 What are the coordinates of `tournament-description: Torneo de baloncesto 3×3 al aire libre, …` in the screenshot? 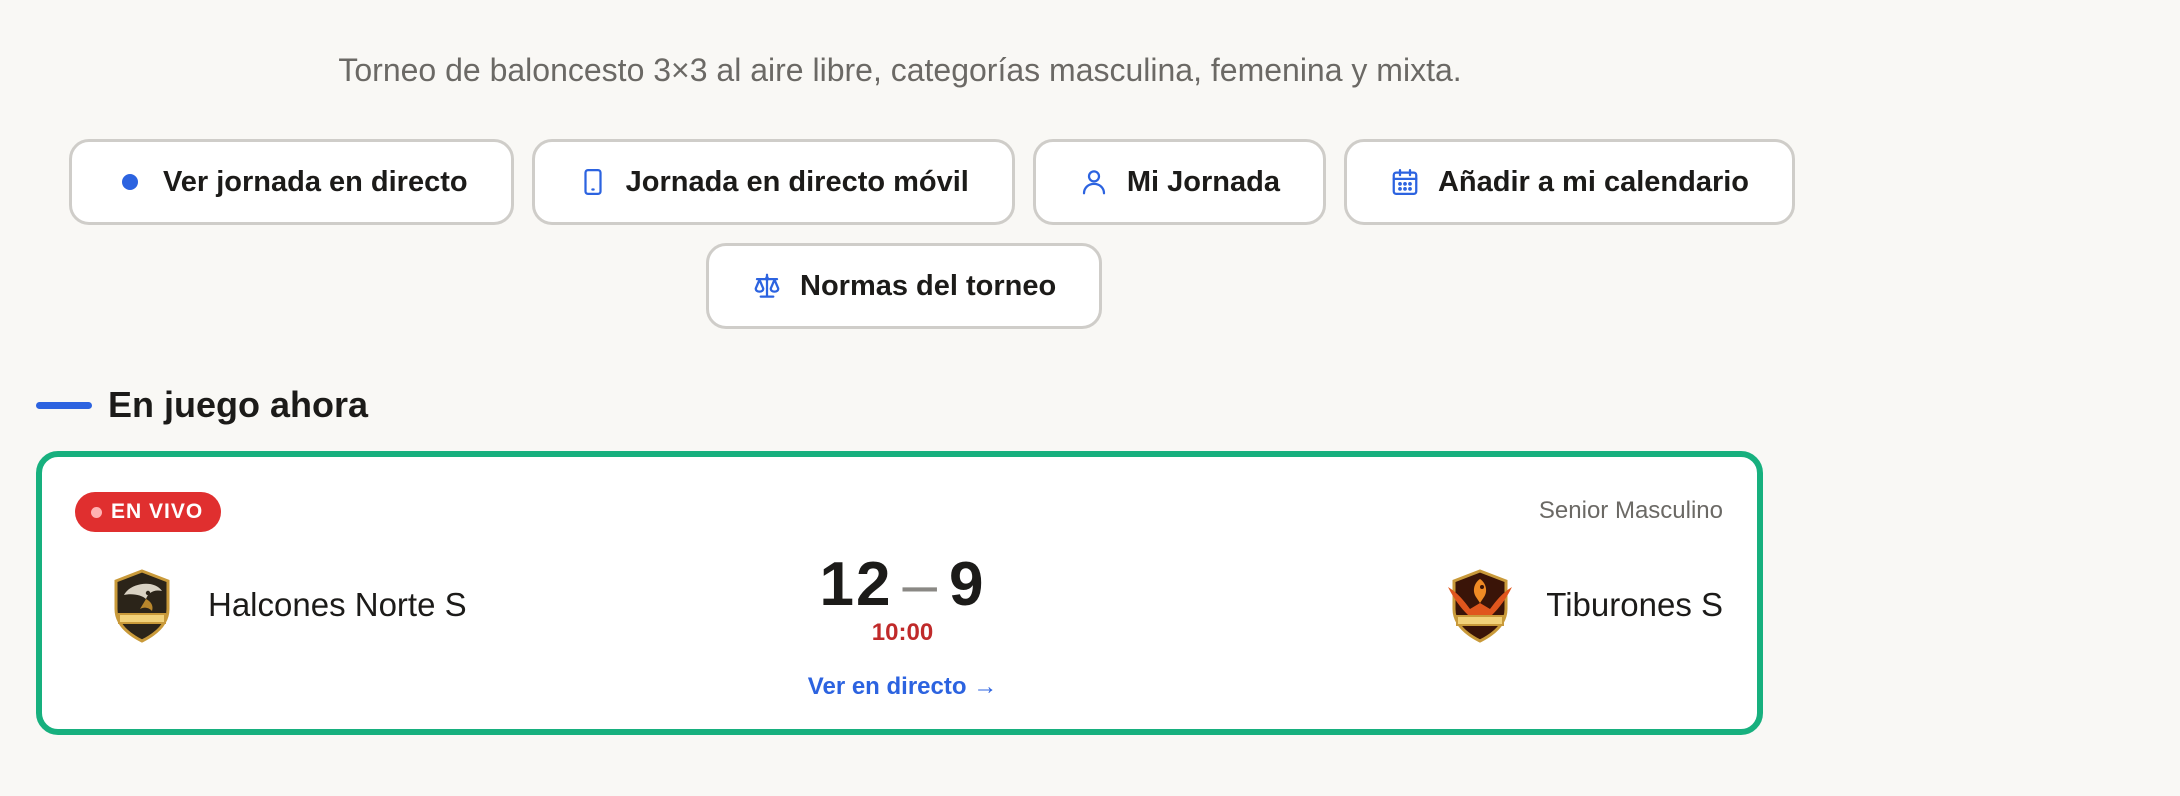 It's located at (900, 70).